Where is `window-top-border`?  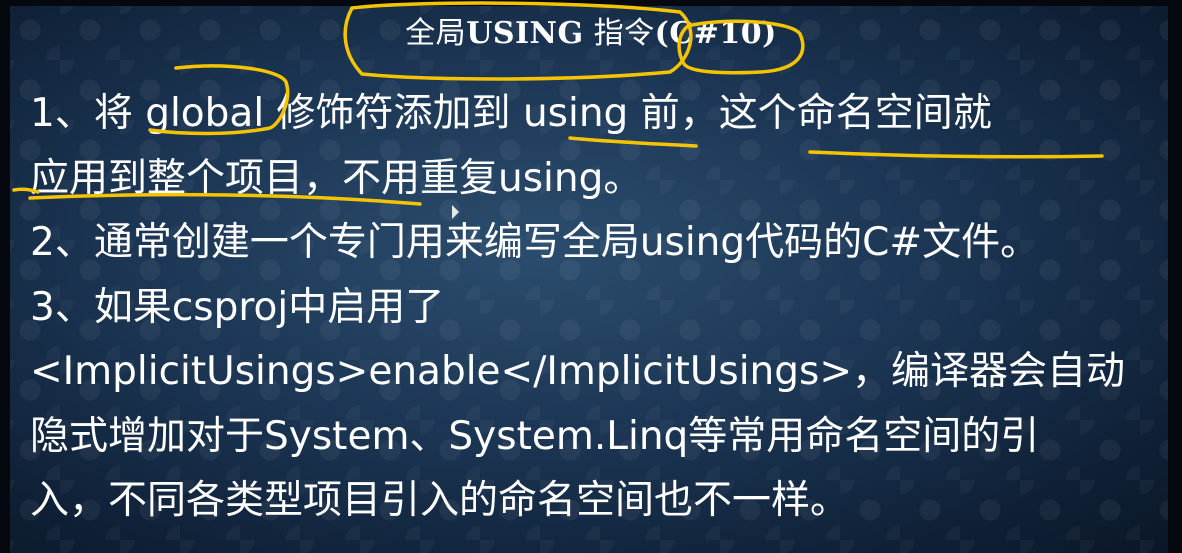 window-top-border is located at coordinates (591, 3).